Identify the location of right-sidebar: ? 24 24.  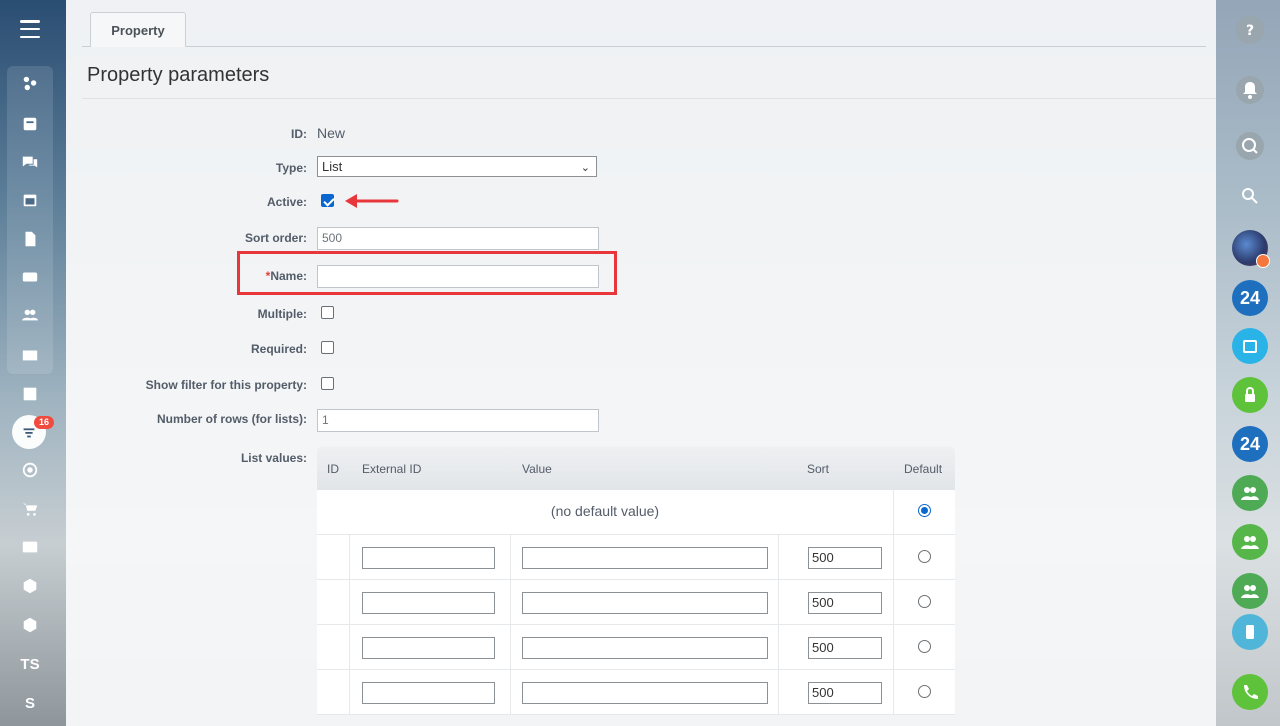
(1248, 363).